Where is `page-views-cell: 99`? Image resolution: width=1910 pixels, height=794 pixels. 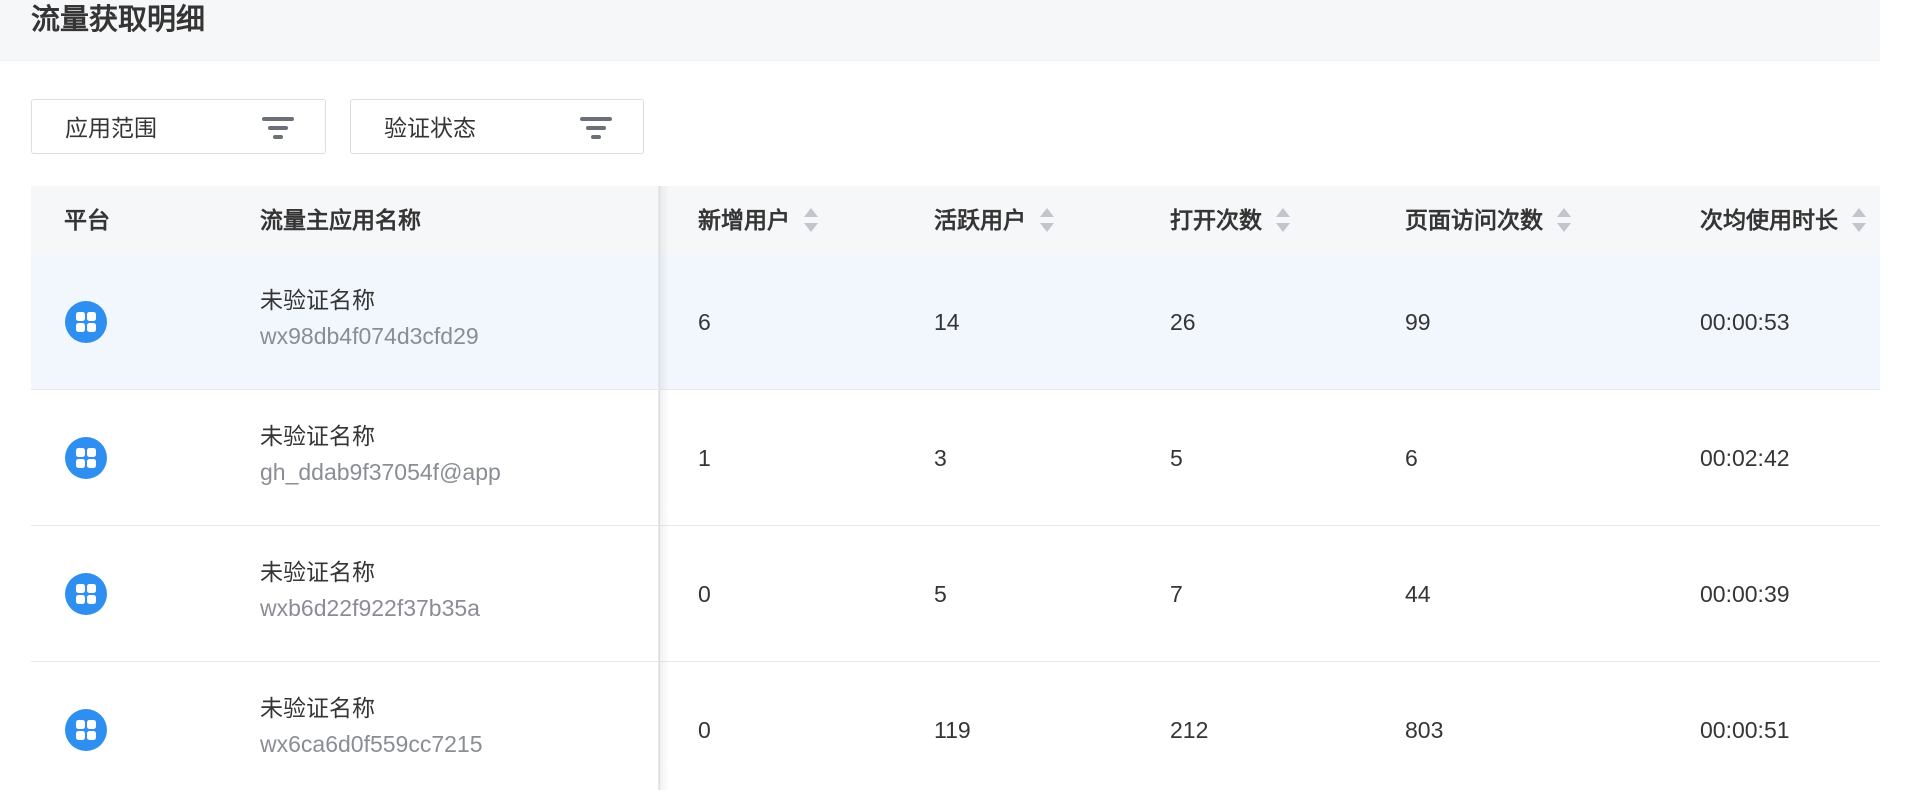 page-views-cell: 99 is located at coordinates (1418, 322).